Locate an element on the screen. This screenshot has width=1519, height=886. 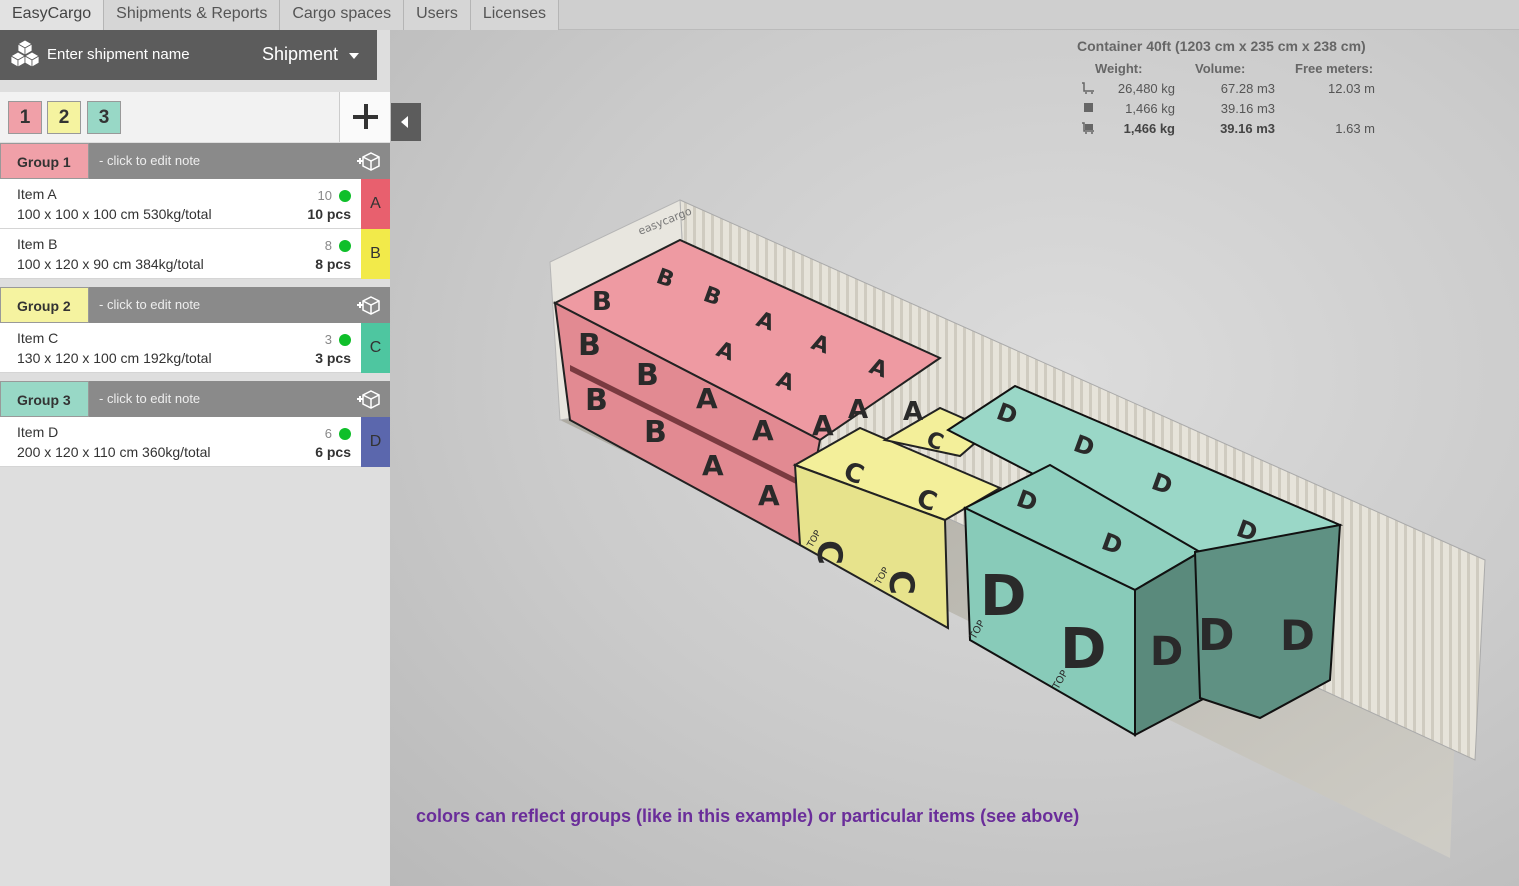
tab-cargo-spaces: Cargo spaces is located at coordinates (342, 15).